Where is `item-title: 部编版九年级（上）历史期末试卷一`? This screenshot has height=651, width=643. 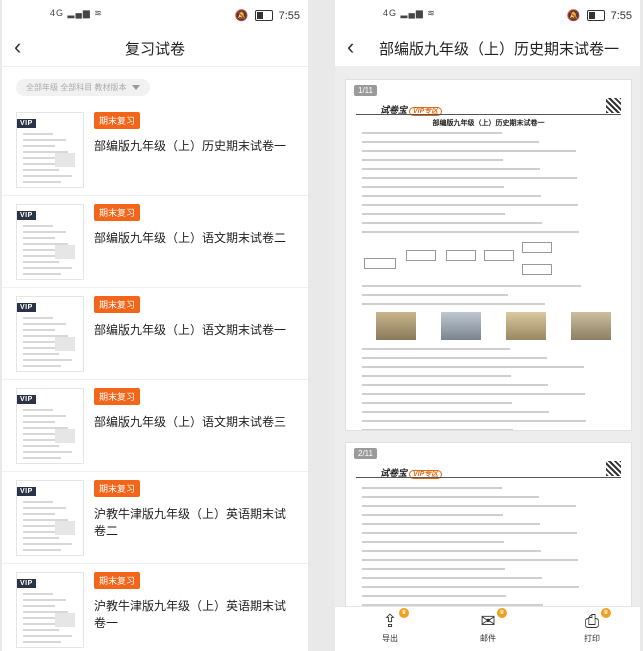 item-title: 部编版九年级（上）历史期末试卷一 is located at coordinates (190, 146).